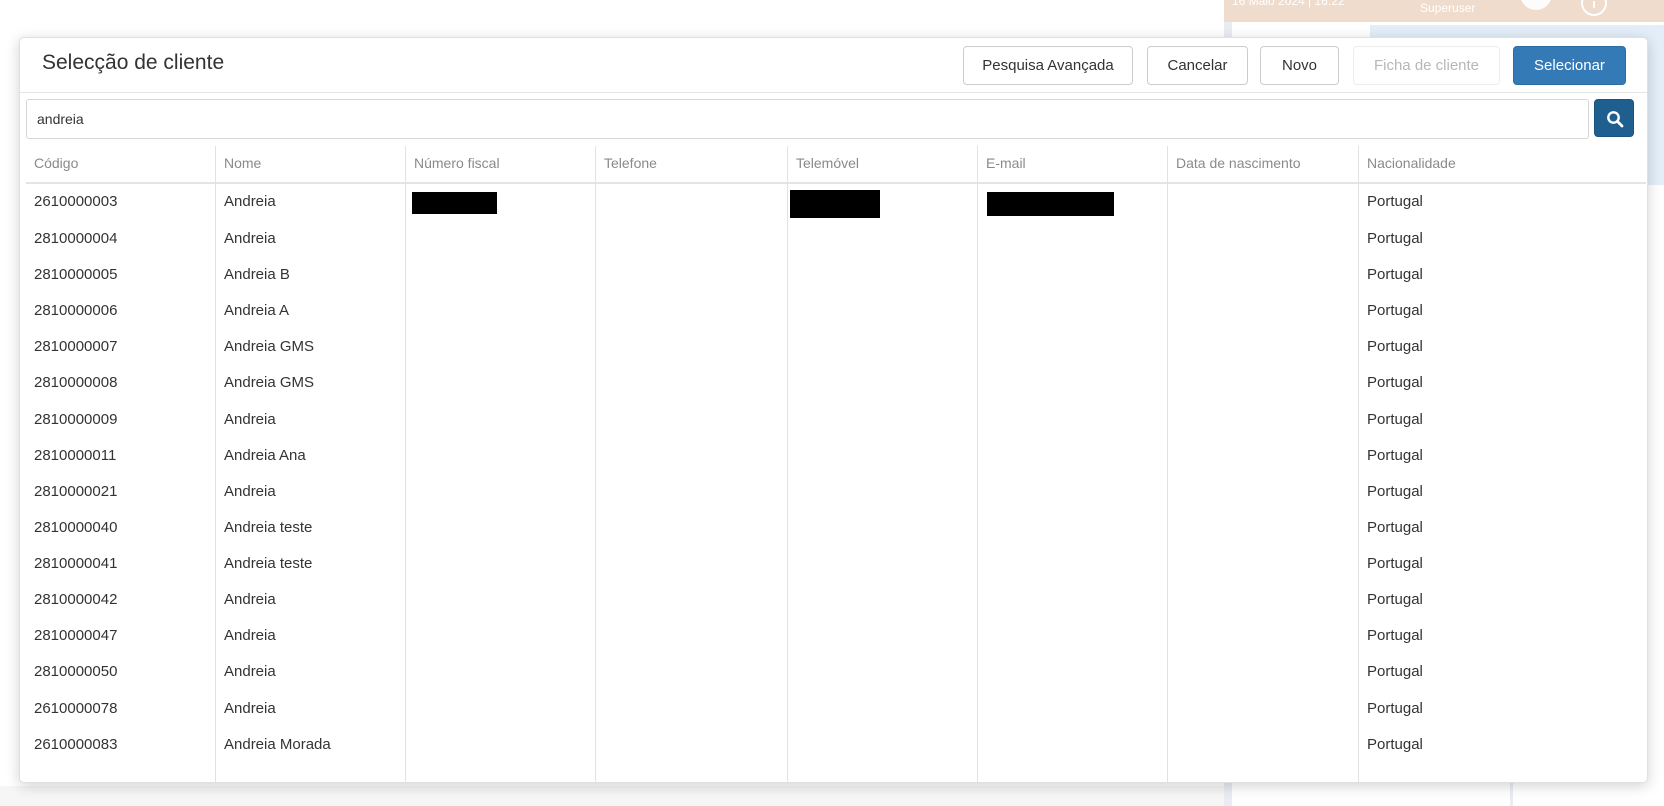 The height and width of the screenshot is (806, 1664). Describe the element at coordinates (836, 239) in the screenshot. I see `table-row: 2810000004 Andreia Portugal` at that location.